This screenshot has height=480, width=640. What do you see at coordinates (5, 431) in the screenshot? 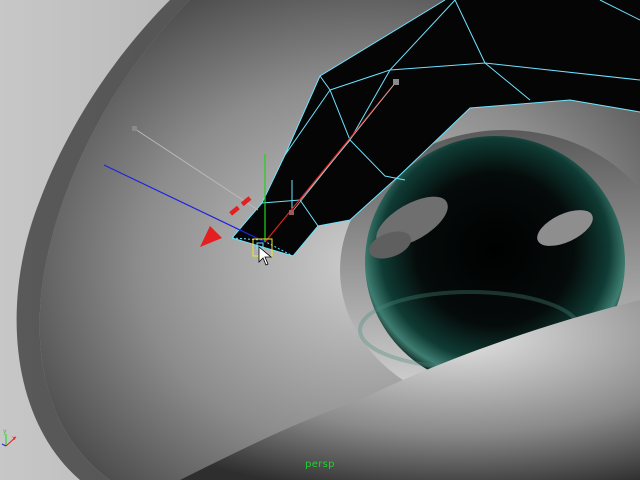
I see `svg-text: y` at bounding box center [5, 431].